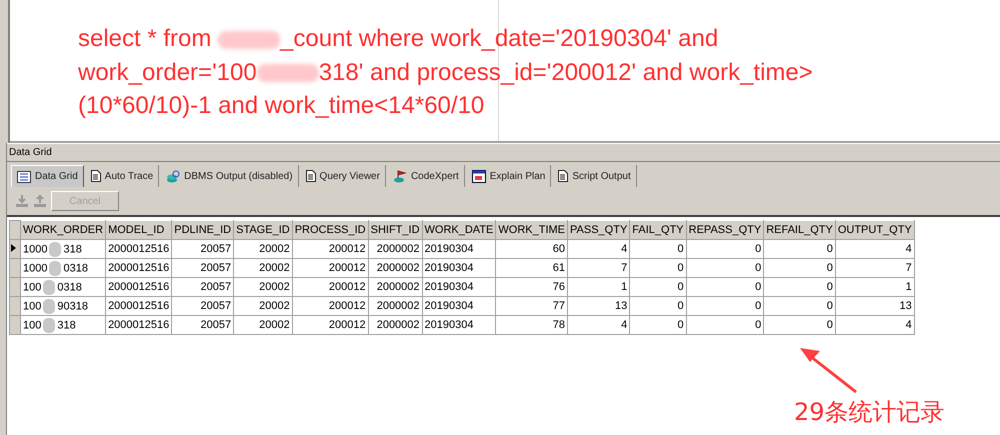 The width and height of the screenshot is (1000, 435). I want to click on table-cell: 61, so click(532, 268).